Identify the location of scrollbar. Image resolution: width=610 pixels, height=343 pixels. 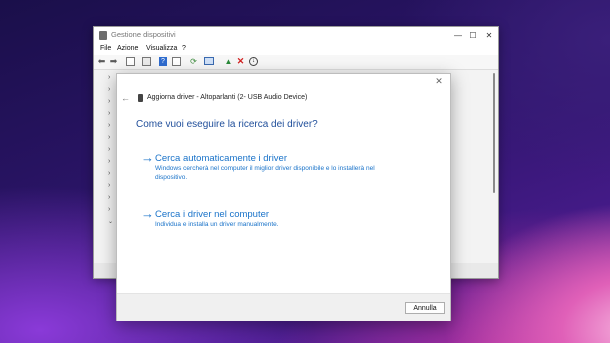
(494, 133).